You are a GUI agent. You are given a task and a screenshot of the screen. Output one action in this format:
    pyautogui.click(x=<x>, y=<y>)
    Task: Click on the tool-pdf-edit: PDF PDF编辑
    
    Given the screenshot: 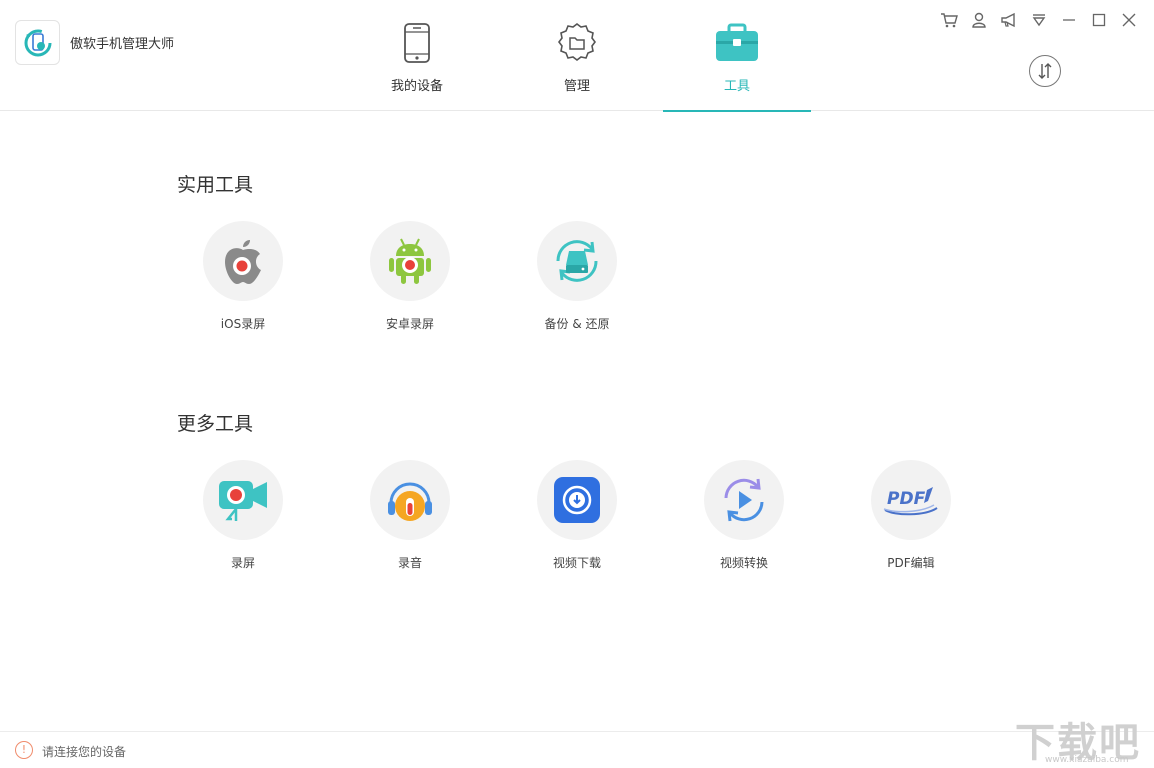 What is the action you would take?
    pyautogui.click(x=911, y=520)
    